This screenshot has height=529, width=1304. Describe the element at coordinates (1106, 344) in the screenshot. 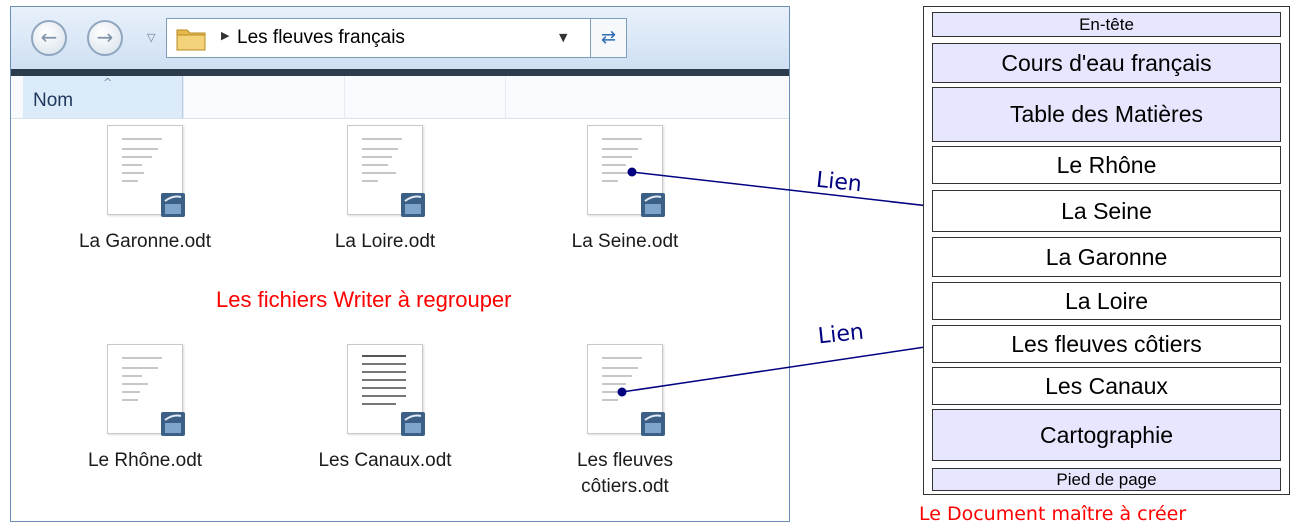

I see `section-subdocument: Les fleuves côtiers` at that location.